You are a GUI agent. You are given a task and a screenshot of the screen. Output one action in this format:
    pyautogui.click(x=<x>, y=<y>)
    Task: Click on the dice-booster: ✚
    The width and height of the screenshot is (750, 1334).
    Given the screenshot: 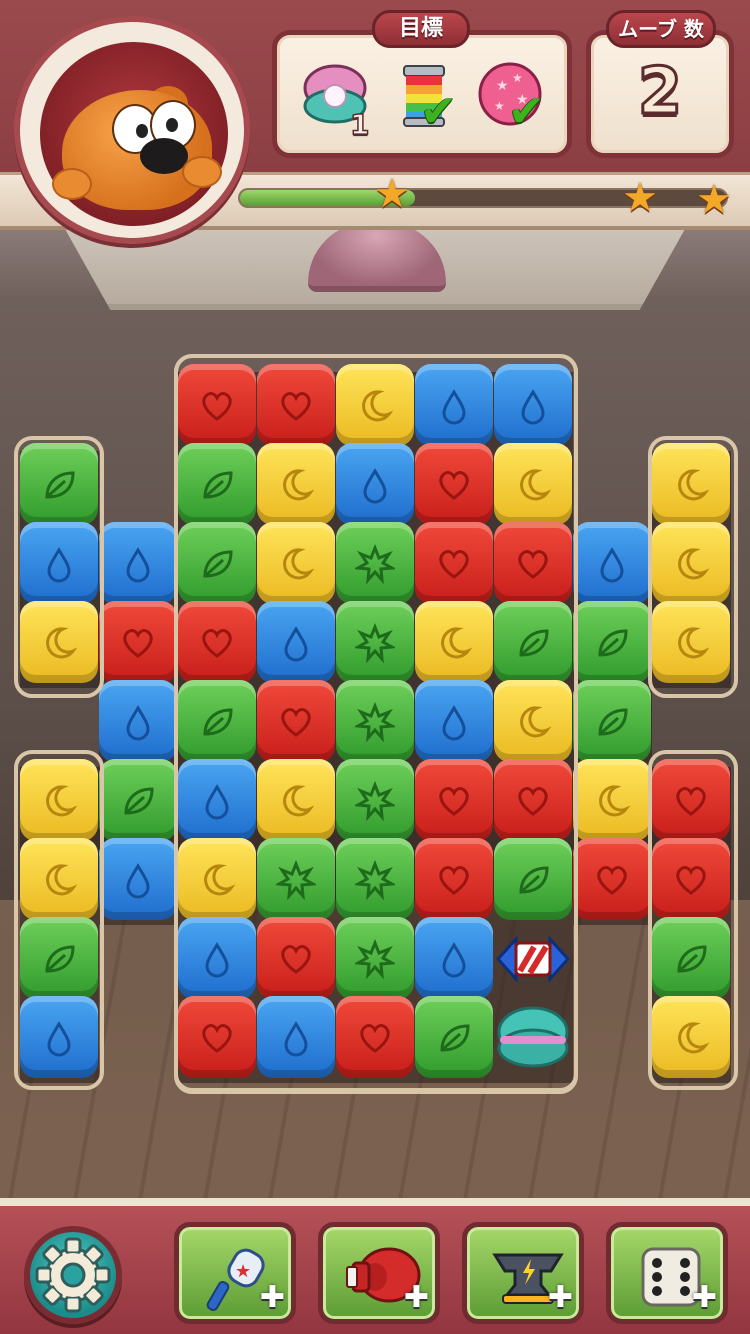 What is the action you would take?
    pyautogui.click(x=667, y=1273)
    